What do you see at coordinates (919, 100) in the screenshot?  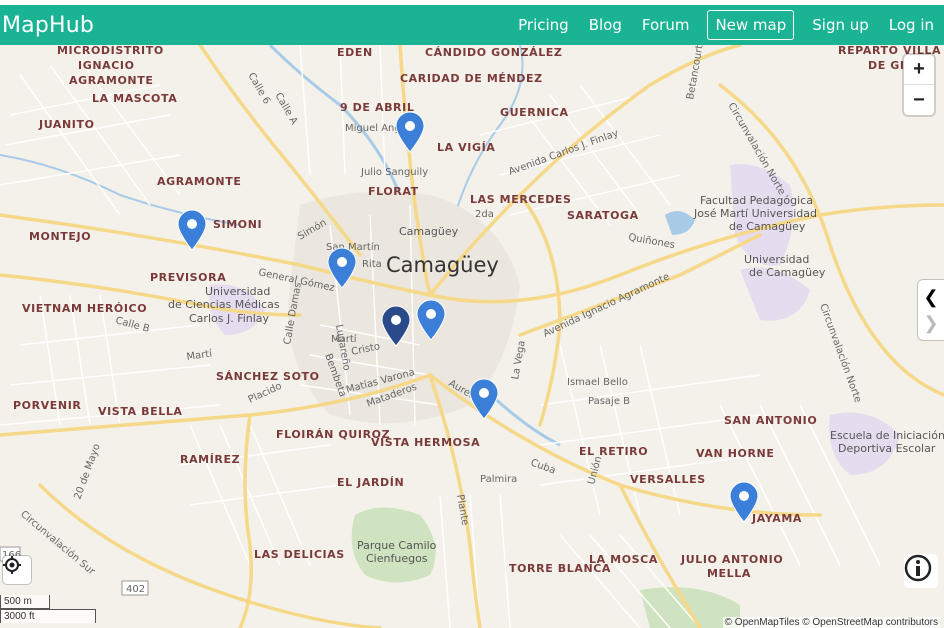 I see `zoom-out-button: −` at bounding box center [919, 100].